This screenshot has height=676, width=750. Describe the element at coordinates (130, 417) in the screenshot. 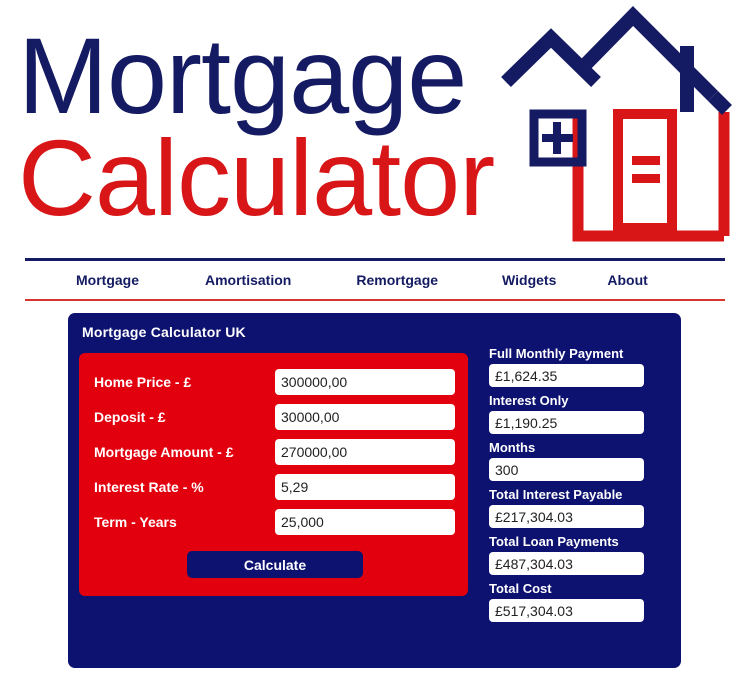

I see `label-deposit: Deposit - £` at that location.